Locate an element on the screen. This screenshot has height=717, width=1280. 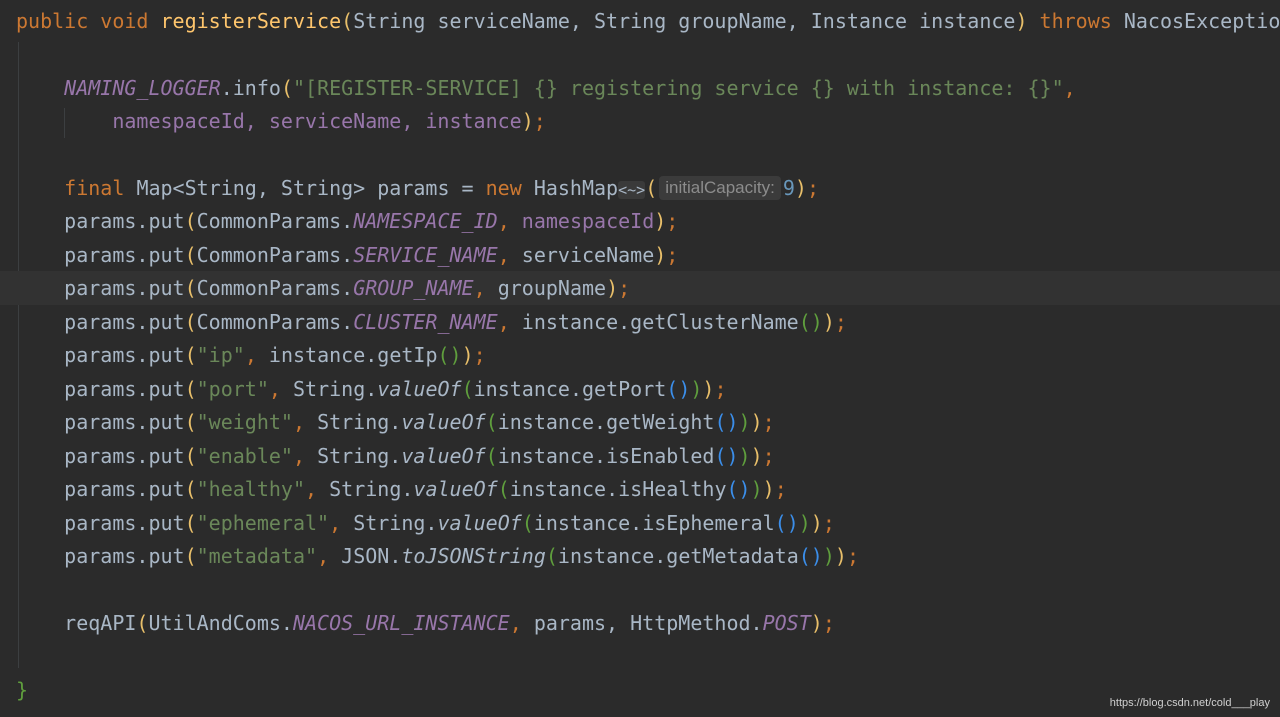
code-line: } is located at coordinates (640, 690).